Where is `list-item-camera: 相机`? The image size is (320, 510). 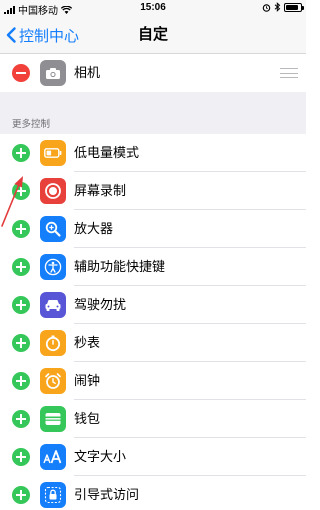
list-item-camera: 相机 is located at coordinates (153, 73).